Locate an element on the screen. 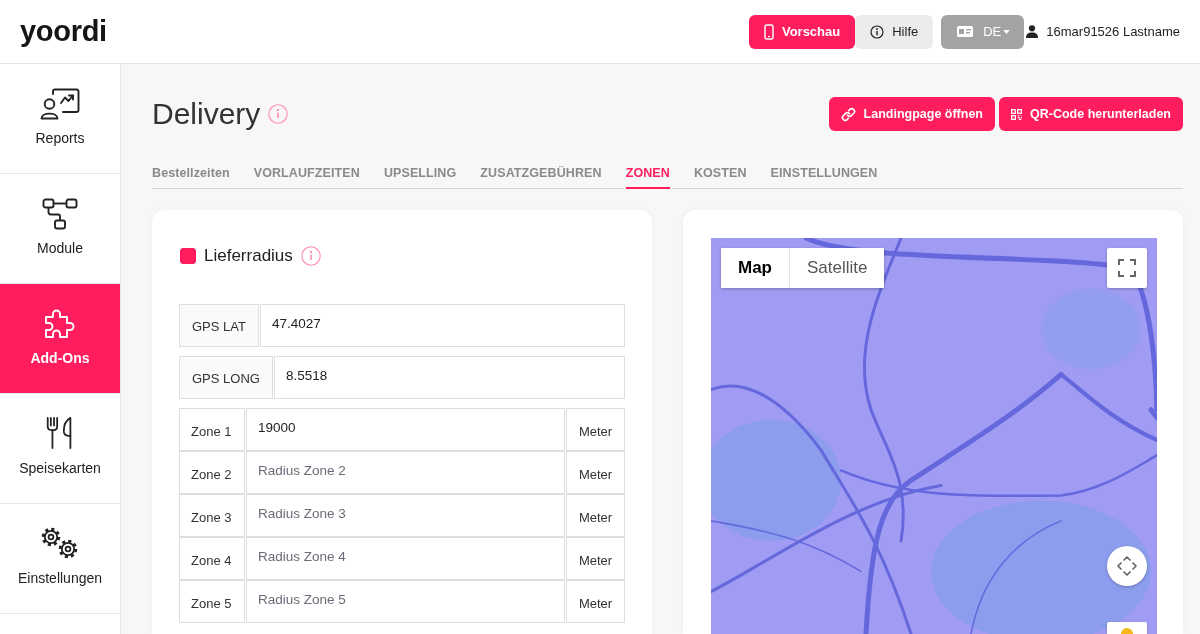 This screenshot has height=634, width=1200. input-field: 19000 is located at coordinates (405, 429).